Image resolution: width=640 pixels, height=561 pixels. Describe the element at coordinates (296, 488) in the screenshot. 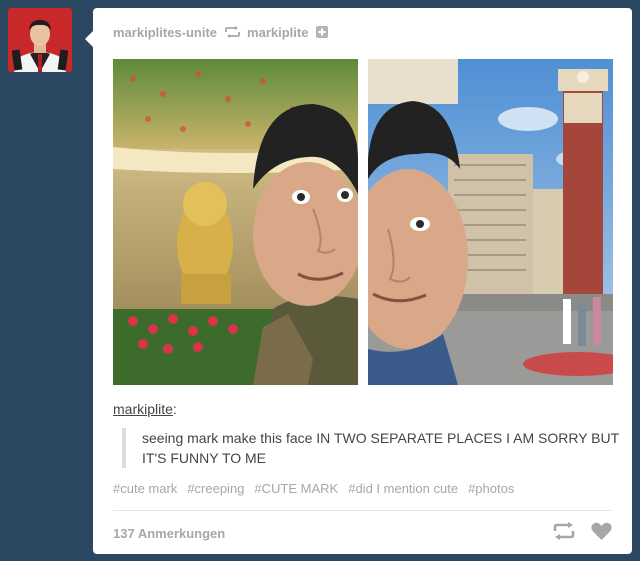

I see `tag-link: #CUTE MARK` at that location.